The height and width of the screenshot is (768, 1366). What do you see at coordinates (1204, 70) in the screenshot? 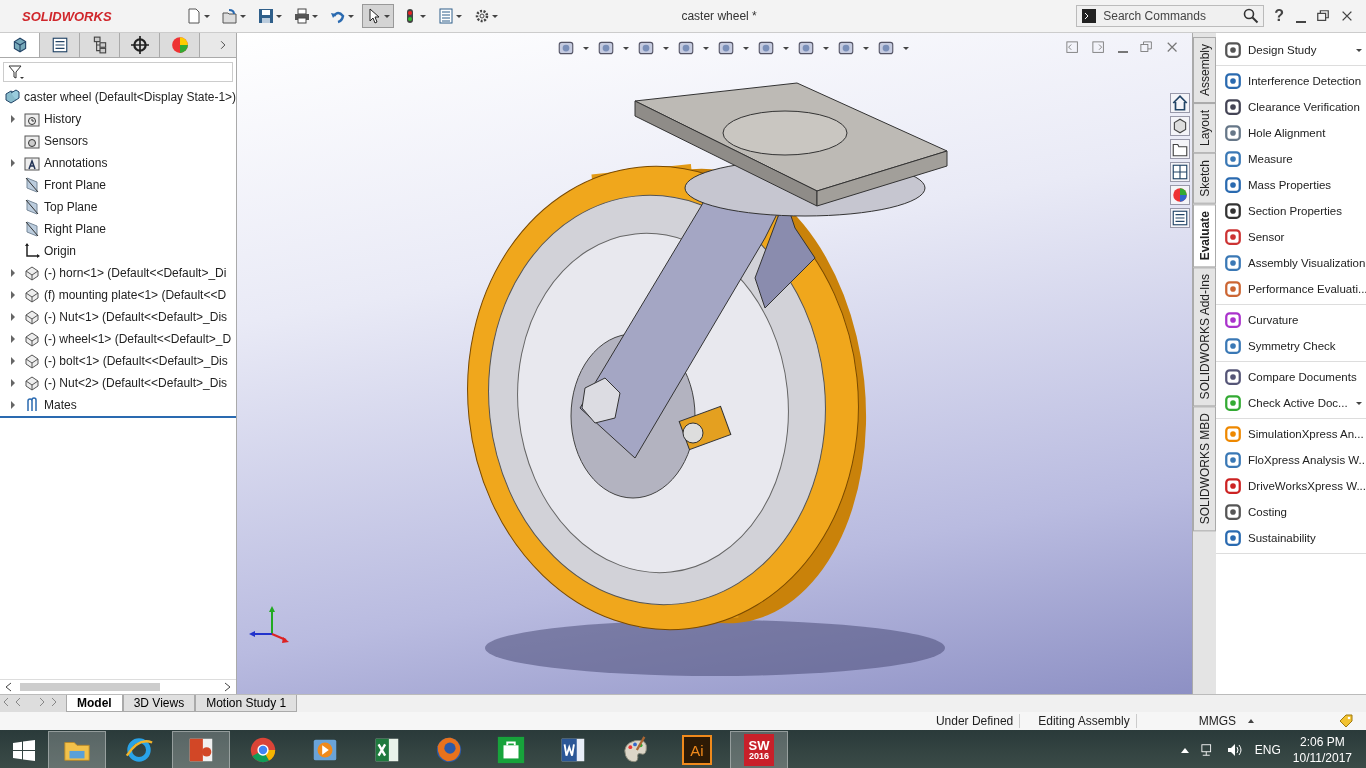
I see `side-tab: Assembly` at bounding box center [1204, 70].